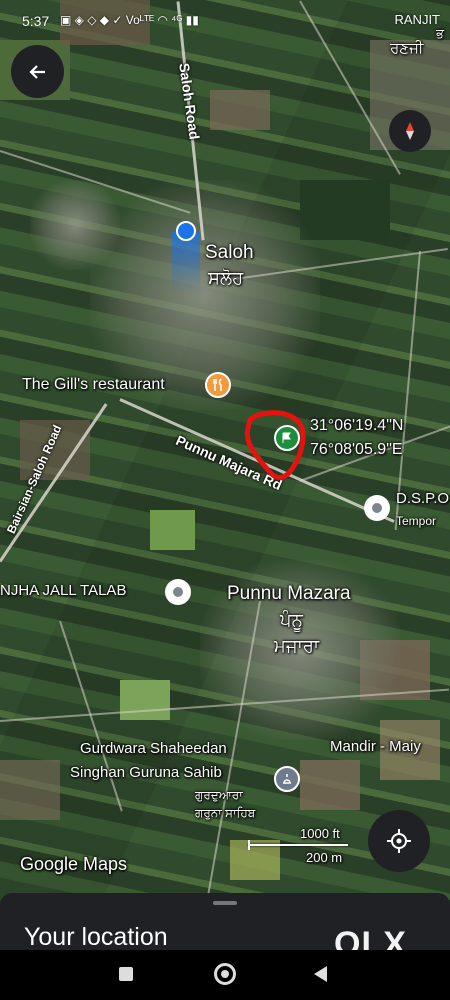 This screenshot has height=1000, width=450. What do you see at coordinates (219, 795) in the screenshot?
I see `gurdwara-punjabi-label-1: ਗੁਰਦੁਆਰਾ` at bounding box center [219, 795].